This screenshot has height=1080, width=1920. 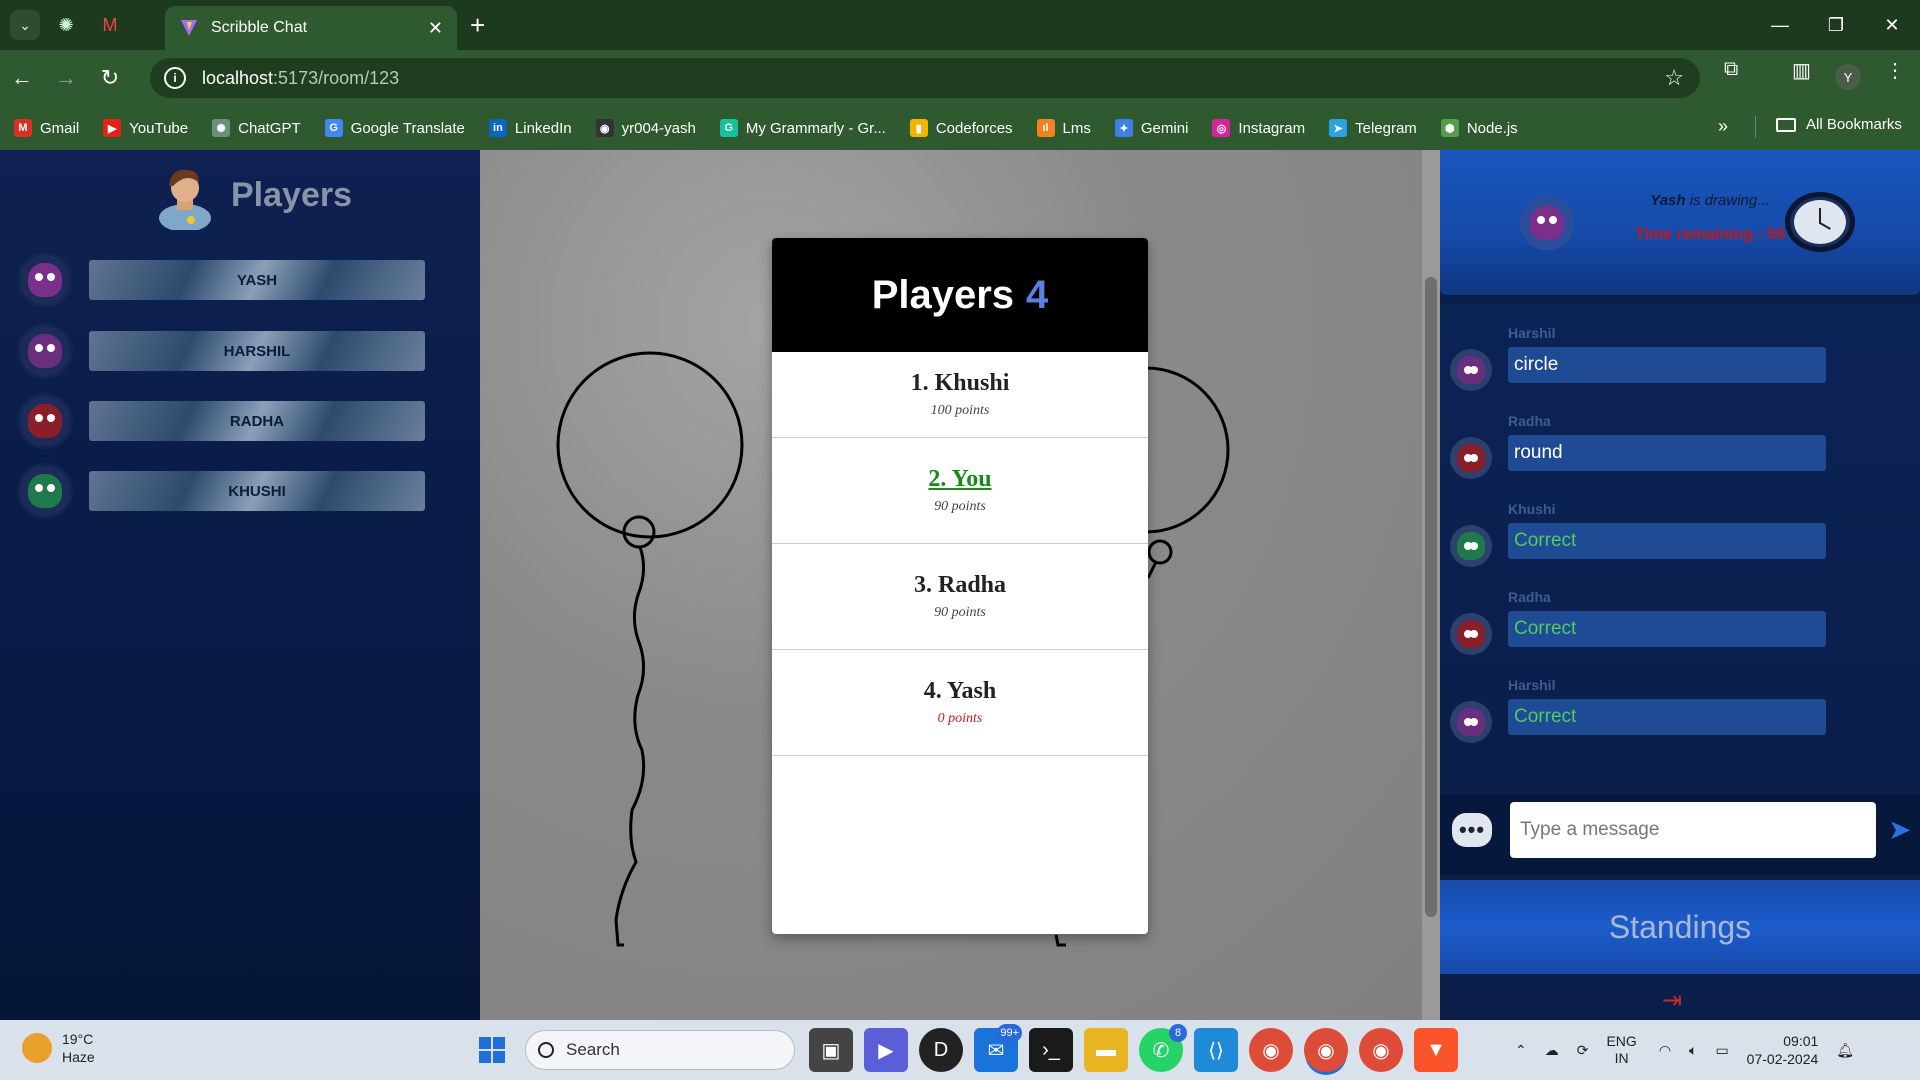 What do you see at coordinates (269, 128) in the screenshot?
I see `bookmark-label: ChatGPT` at bounding box center [269, 128].